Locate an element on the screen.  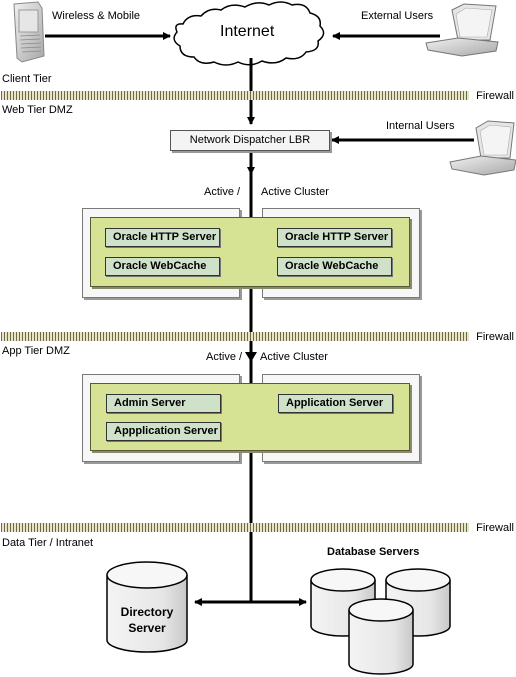
database-cylinder is located at coordinates (381, 636).